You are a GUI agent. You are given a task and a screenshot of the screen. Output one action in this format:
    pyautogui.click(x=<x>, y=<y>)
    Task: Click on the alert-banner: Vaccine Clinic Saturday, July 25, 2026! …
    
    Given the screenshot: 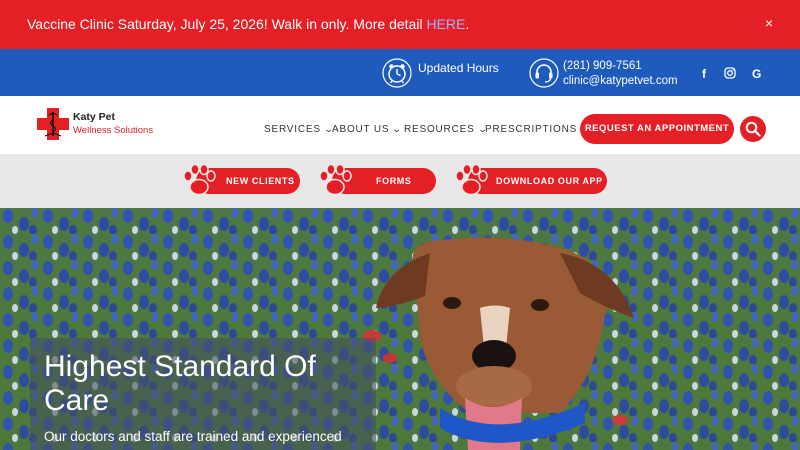 What is the action you would take?
    pyautogui.click(x=400, y=24)
    